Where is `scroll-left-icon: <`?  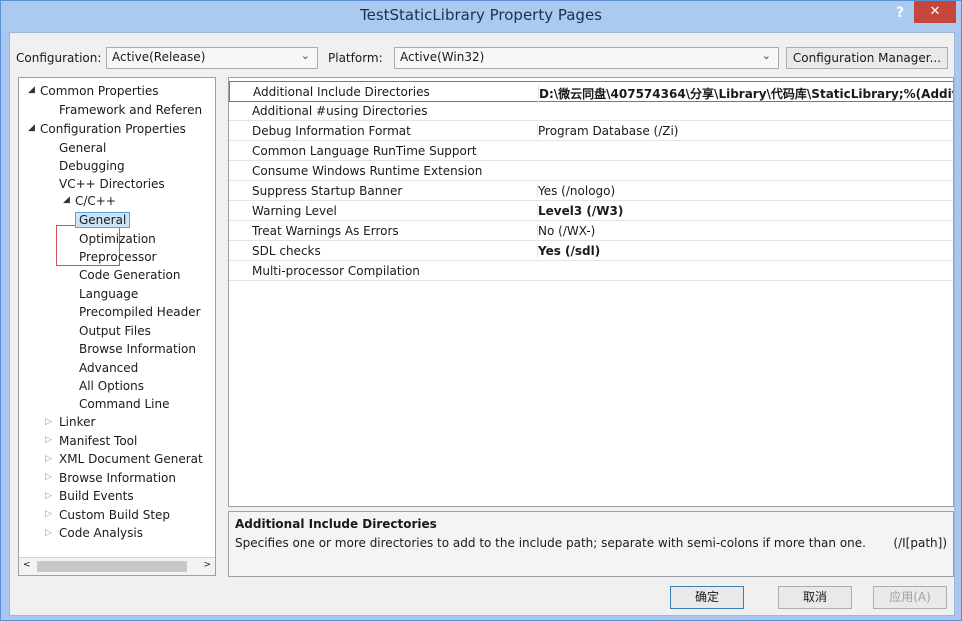 scroll-left-icon: < is located at coordinates (27, 565).